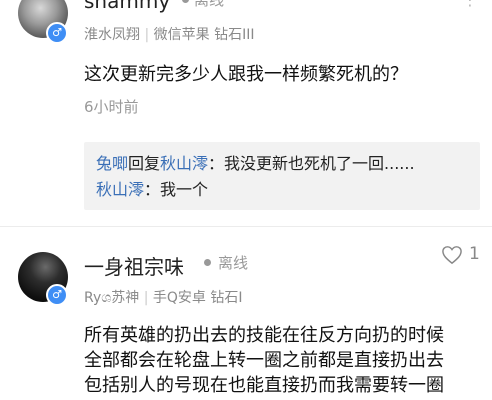 The width and height of the screenshot is (492, 400). What do you see at coordinates (112, 298) in the screenshot?
I see `meta-name: Ryශ苏神` at bounding box center [112, 298].